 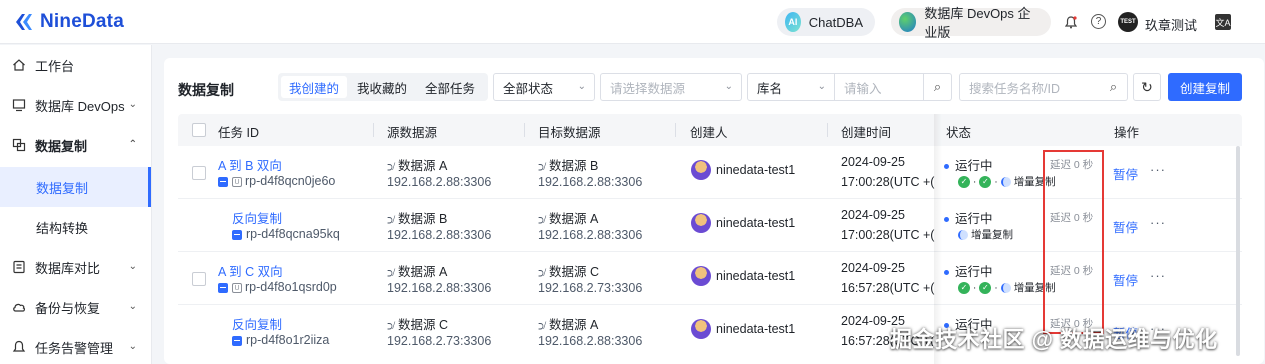 I want to click on target-datasource: ⟉ 数据源 A, so click(x=568, y=217).